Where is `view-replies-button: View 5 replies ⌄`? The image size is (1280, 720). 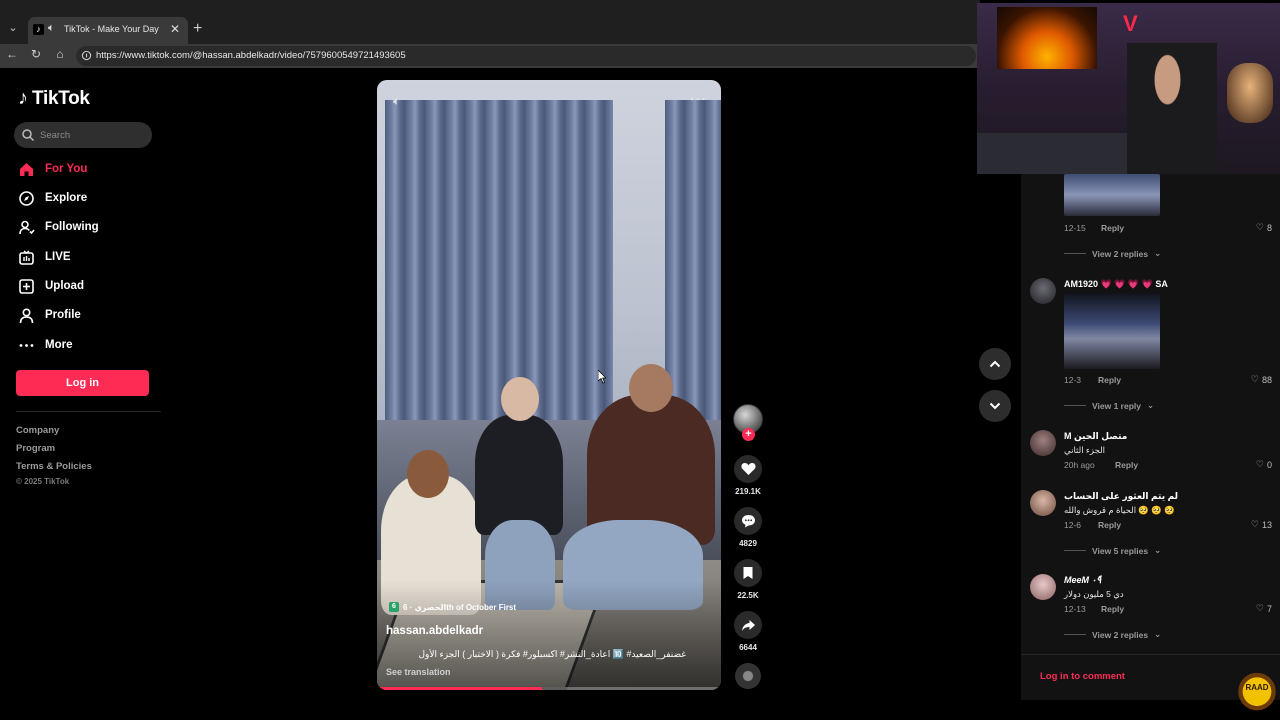
view-replies-button: View 5 replies ⌄ is located at coordinates (1112, 550).